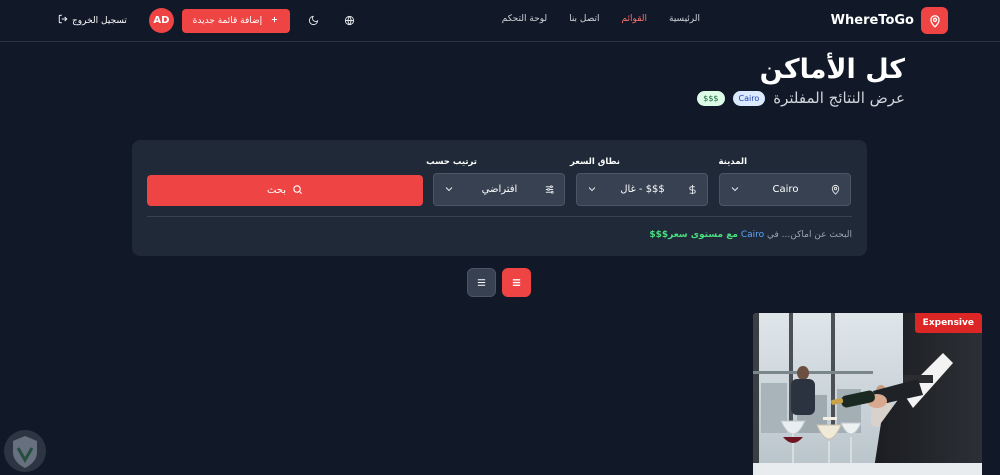  Describe the element at coordinates (809, 235) in the screenshot. I see `summary-prefix: البحث عن اماكن... في` at that location.